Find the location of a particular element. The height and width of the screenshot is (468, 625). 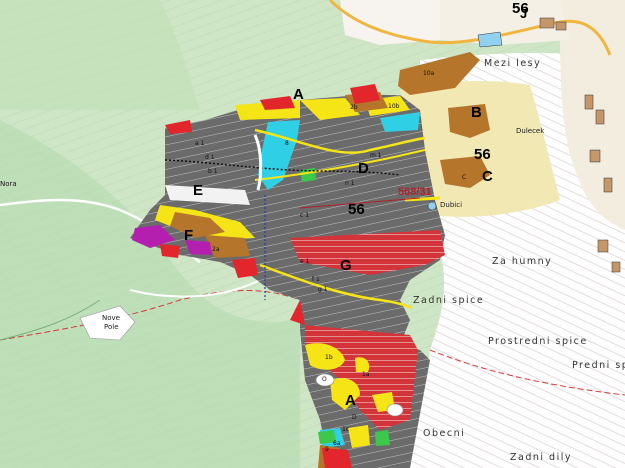

stand-code: 2a is located at coordinates (216, 249).